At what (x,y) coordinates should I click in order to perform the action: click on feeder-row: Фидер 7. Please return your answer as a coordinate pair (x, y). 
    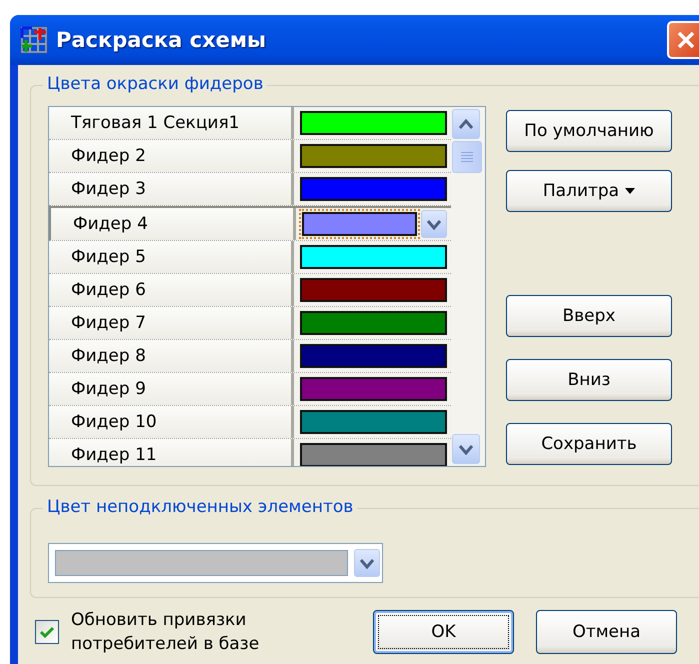
    Looking at the image, I should click on (250, 323).